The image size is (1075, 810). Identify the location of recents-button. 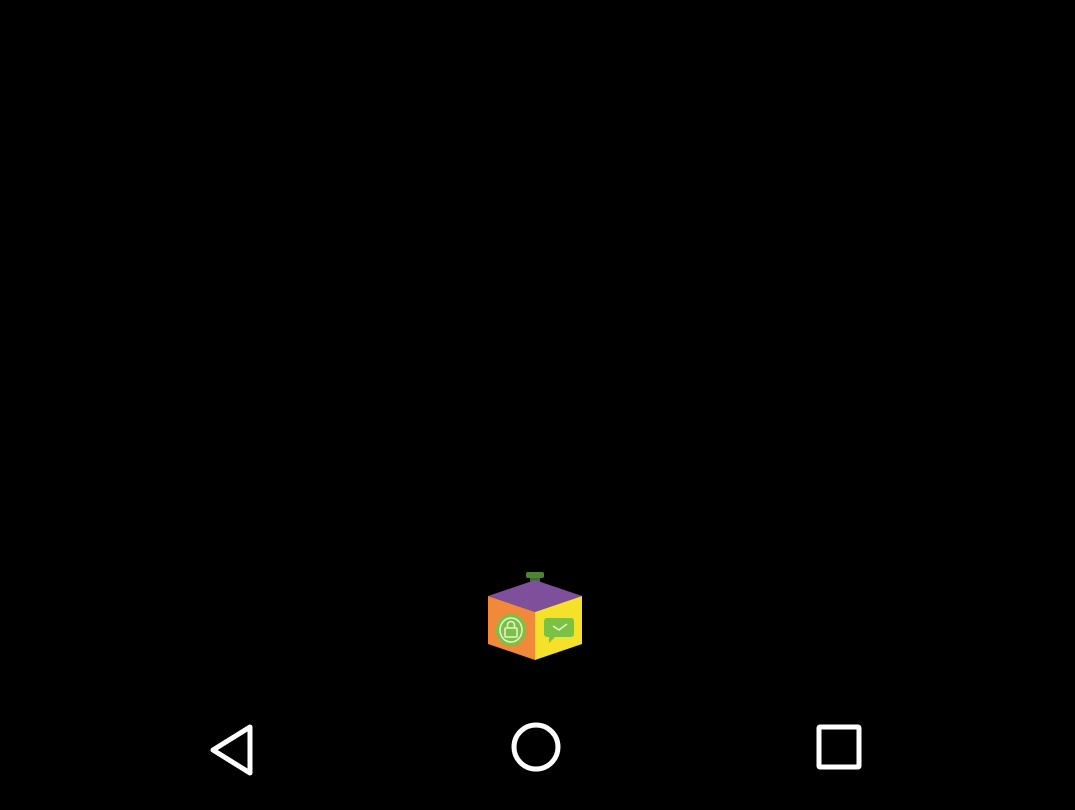
(839, 750).